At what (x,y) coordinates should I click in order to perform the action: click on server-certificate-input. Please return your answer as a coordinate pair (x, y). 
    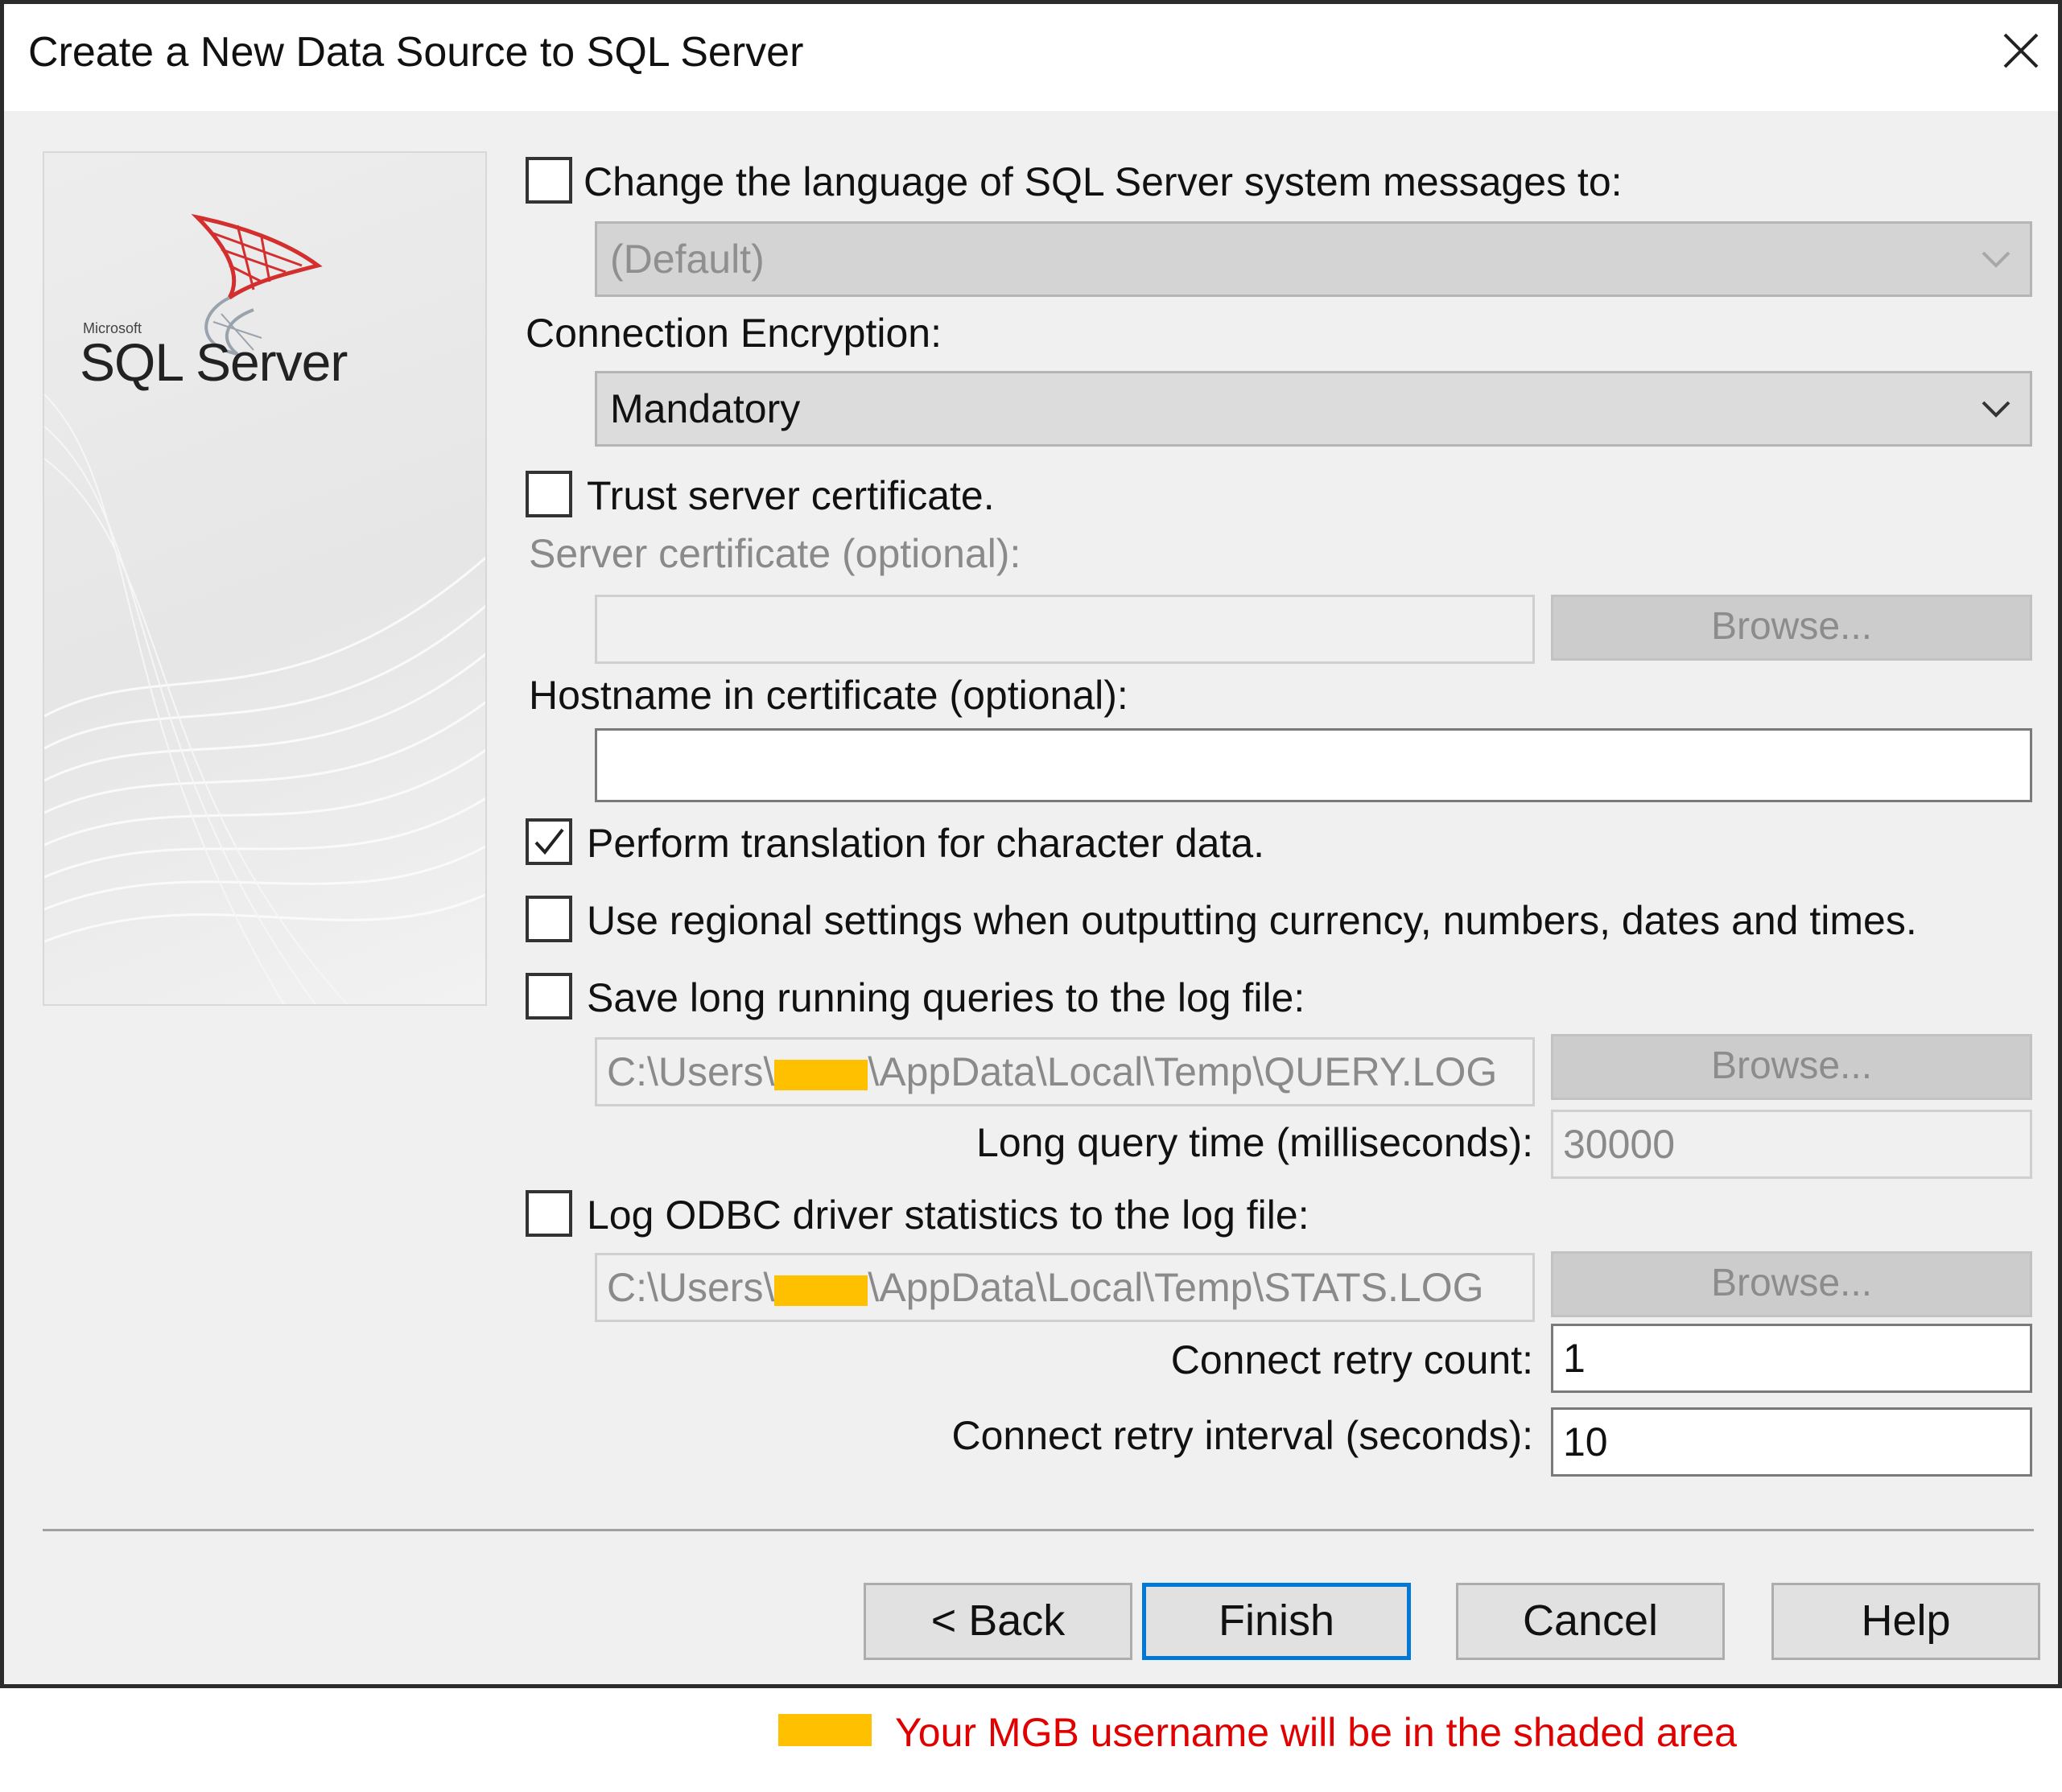
    Looking at the image, I should click on (1065, 629).